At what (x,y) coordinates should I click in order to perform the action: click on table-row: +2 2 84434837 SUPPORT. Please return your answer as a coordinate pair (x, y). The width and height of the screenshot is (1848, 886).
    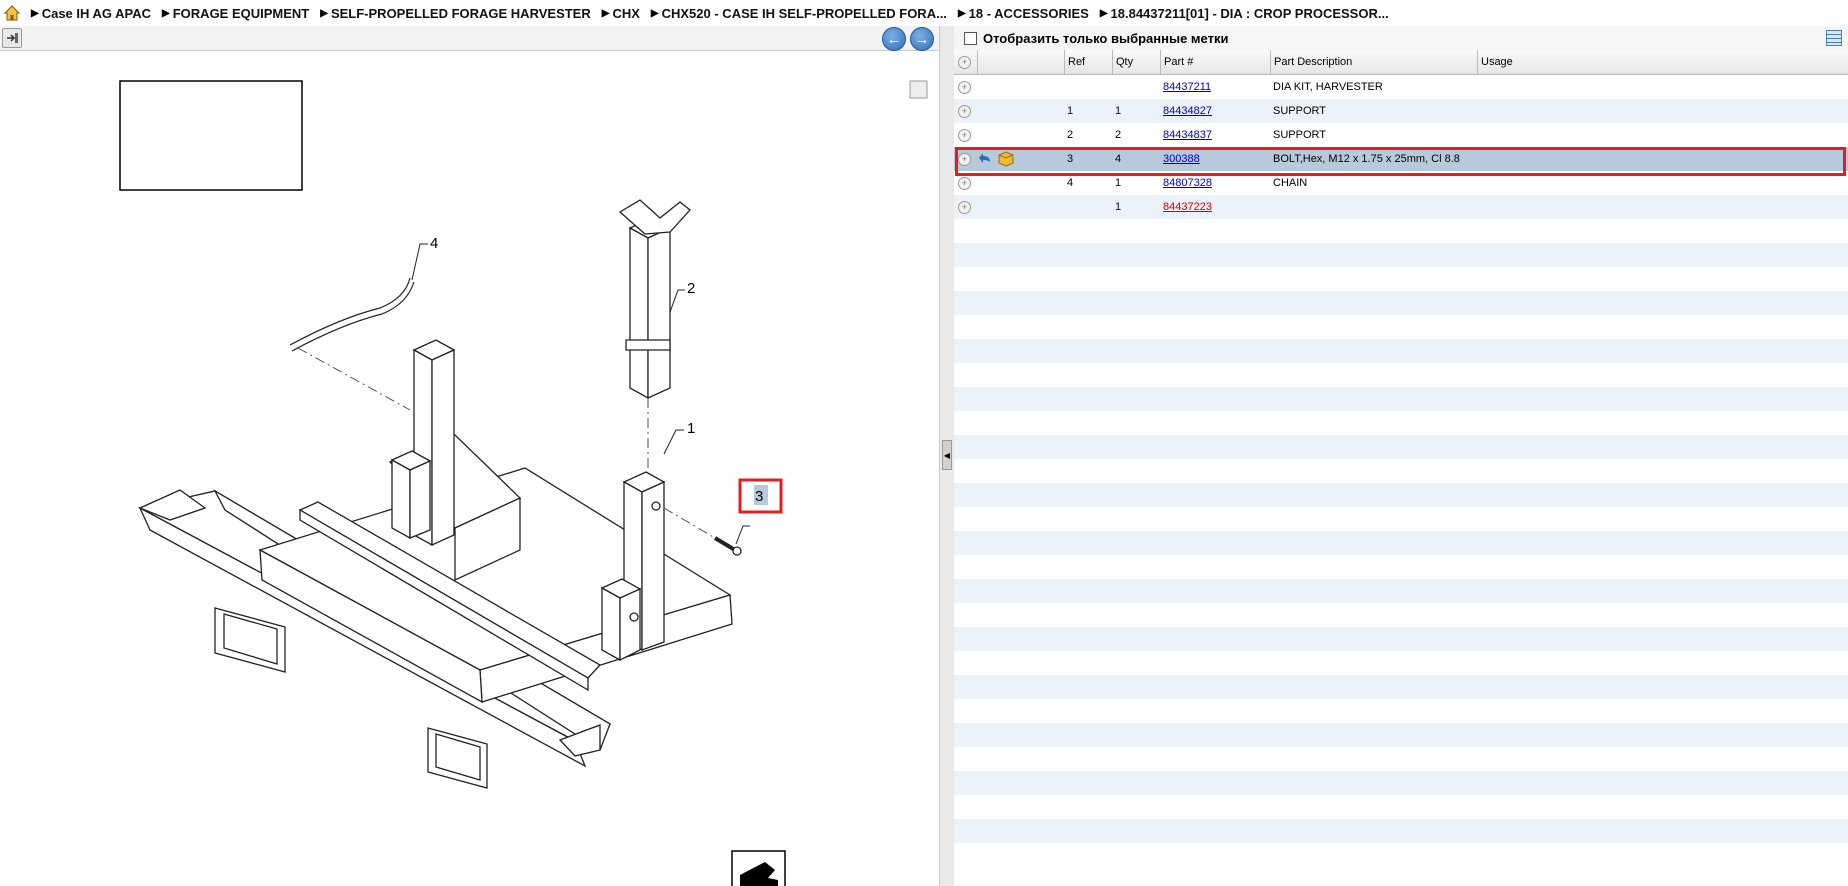
    Looking at the image, I should click on (1401, 135).